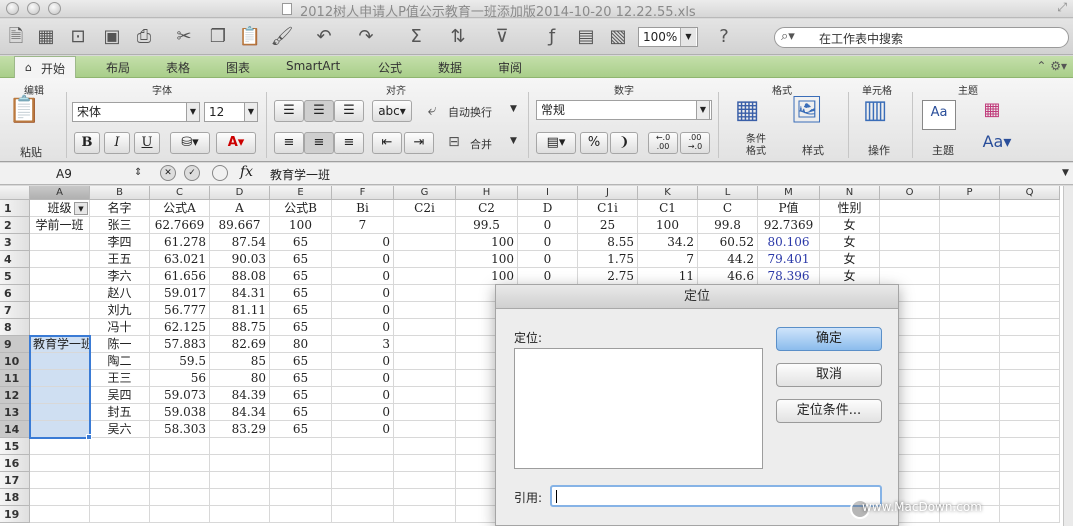 This screenshot has height=526, width=1073. I want to click on merge-label: 合并, so click(481, 144).